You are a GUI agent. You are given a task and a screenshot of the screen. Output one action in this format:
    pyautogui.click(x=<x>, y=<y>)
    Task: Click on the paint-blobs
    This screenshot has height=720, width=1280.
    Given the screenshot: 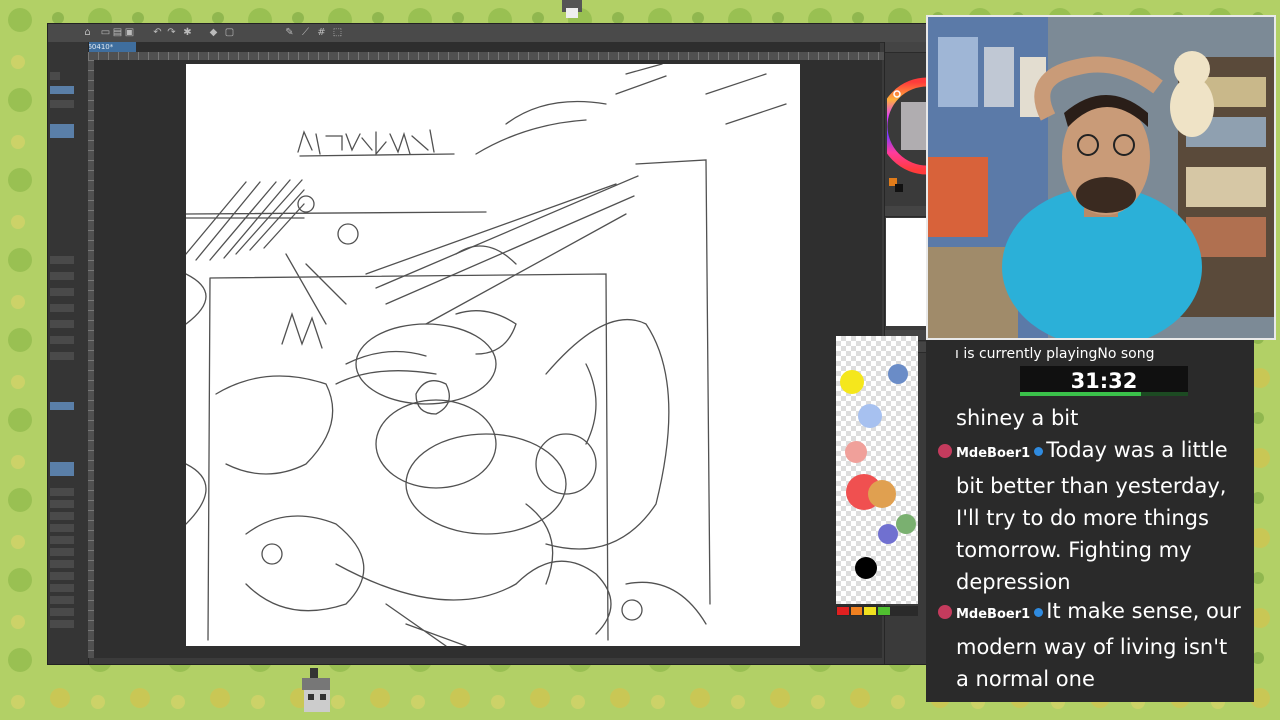 What is the action you would take?
    pyautogui.click(x=878, y=471)
    